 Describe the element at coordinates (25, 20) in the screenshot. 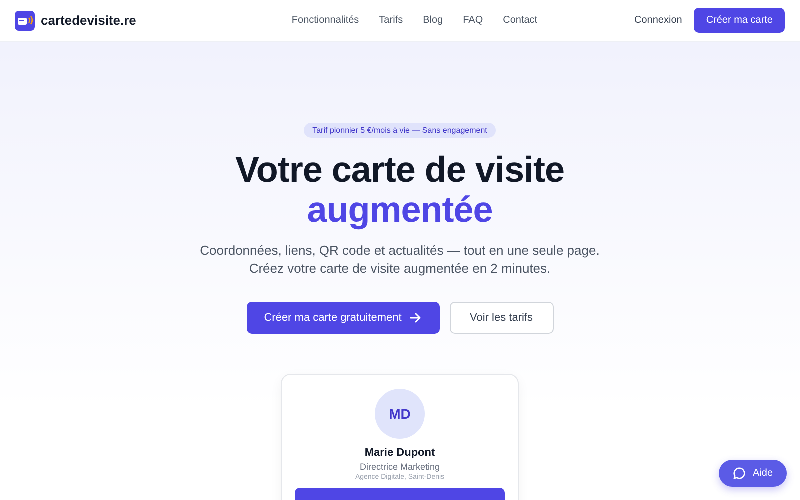

I see `logo-icon` at that location.